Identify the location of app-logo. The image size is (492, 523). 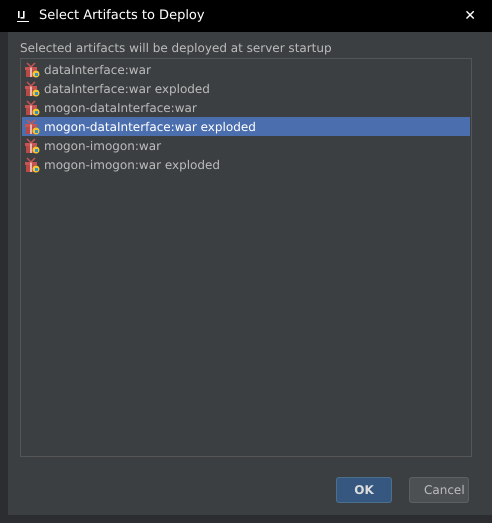
(23, 16).